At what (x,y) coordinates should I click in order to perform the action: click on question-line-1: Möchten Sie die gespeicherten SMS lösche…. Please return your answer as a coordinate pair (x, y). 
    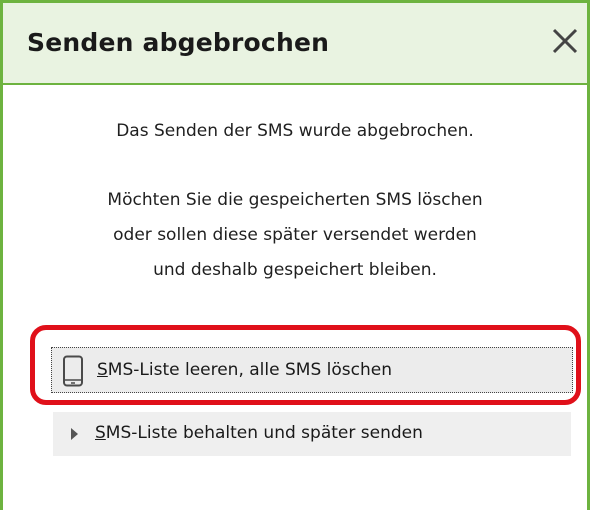
    Looking at the image, I should click on (295, 200).